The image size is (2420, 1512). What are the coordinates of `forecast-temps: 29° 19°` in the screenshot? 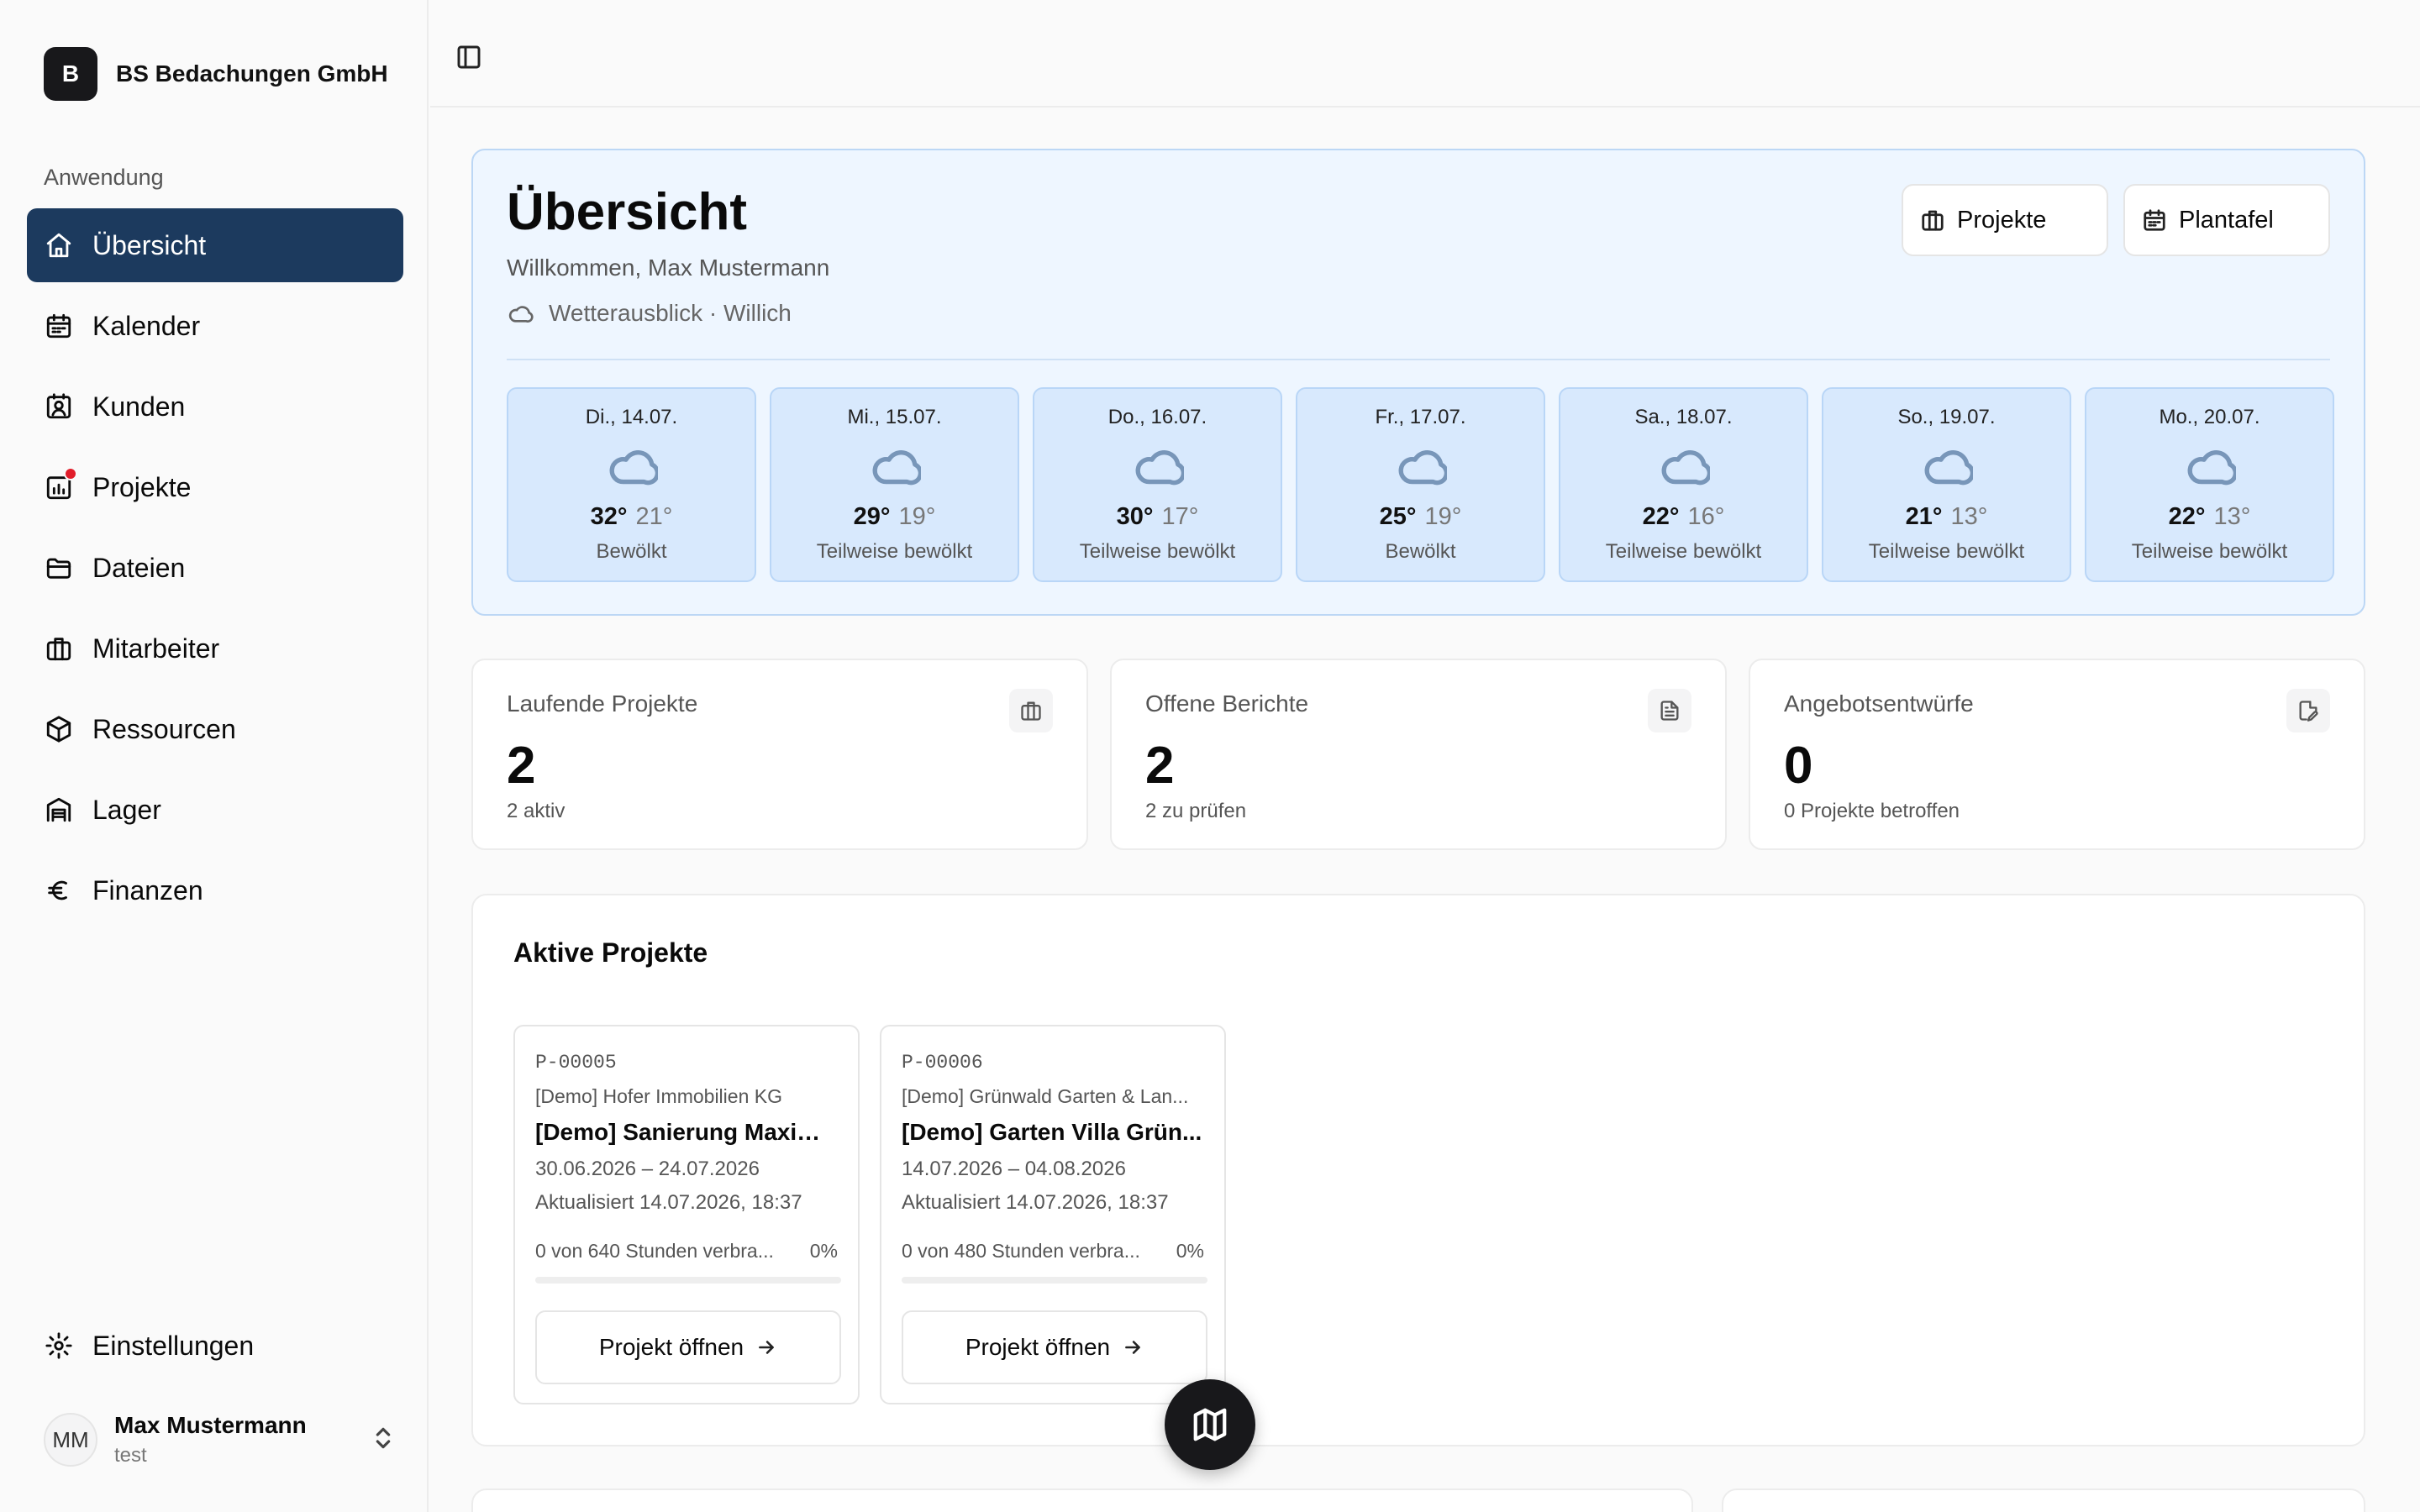 It's located at (895, 517).